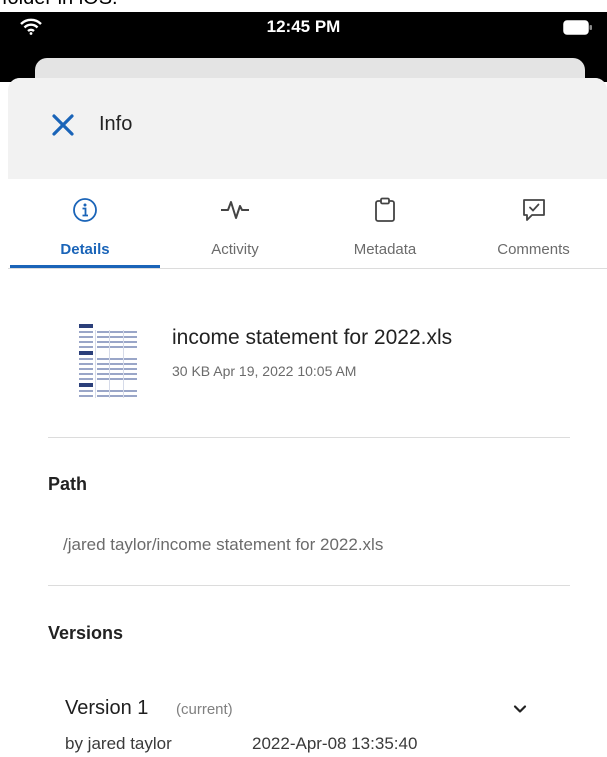 Image resolution: width=607 pixels, height=757 pixels. Describe the element at coordinates (68, 484) in the screenshot. I see `path-section-title: Path` at that location.